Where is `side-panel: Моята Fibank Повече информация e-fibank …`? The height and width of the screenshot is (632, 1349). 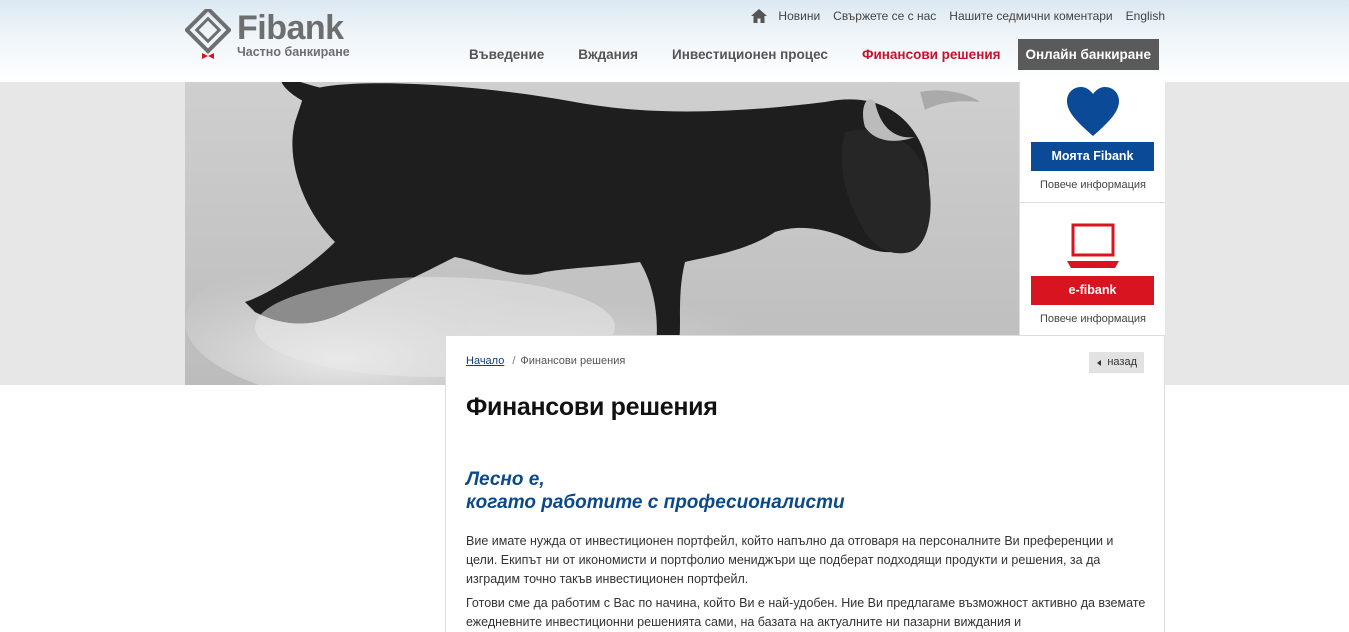
side-panel: Моята Fibank Повече информация e-fibank … is located at coordinates (1092, 208).